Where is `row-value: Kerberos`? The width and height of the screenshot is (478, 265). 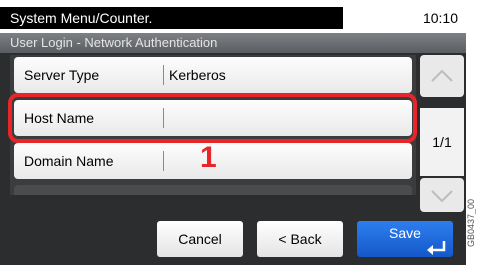 row-value: Kerberos is located at coordinates (197, 75).